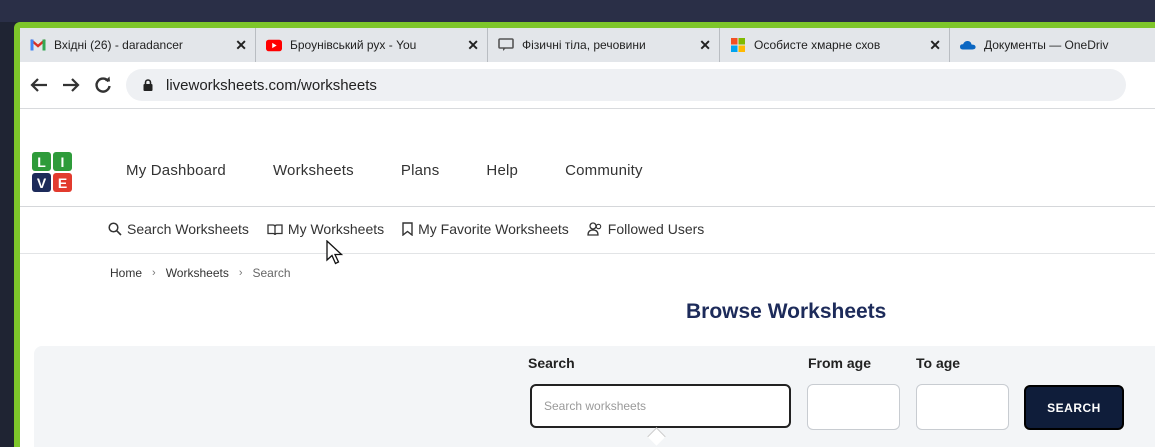 This screenshot has width=1155, height=447. I want to click on to-age-input, so click(962, 407).